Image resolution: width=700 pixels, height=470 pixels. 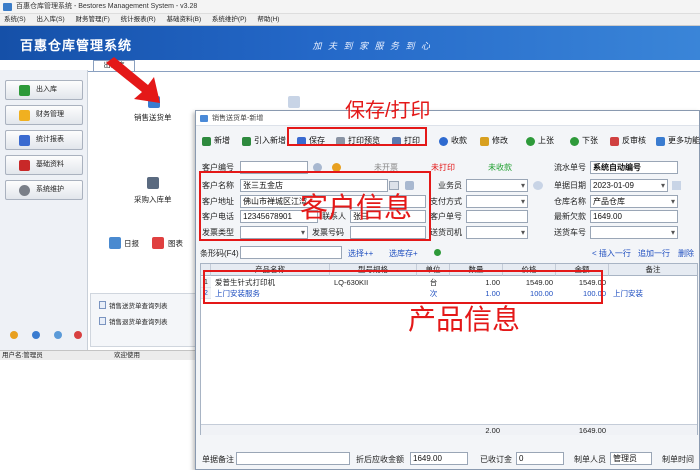 What do you see at coordinates (492, 430) in the screenshot?
I see `total-qty: 2.00` at bounding box center [492, 430].